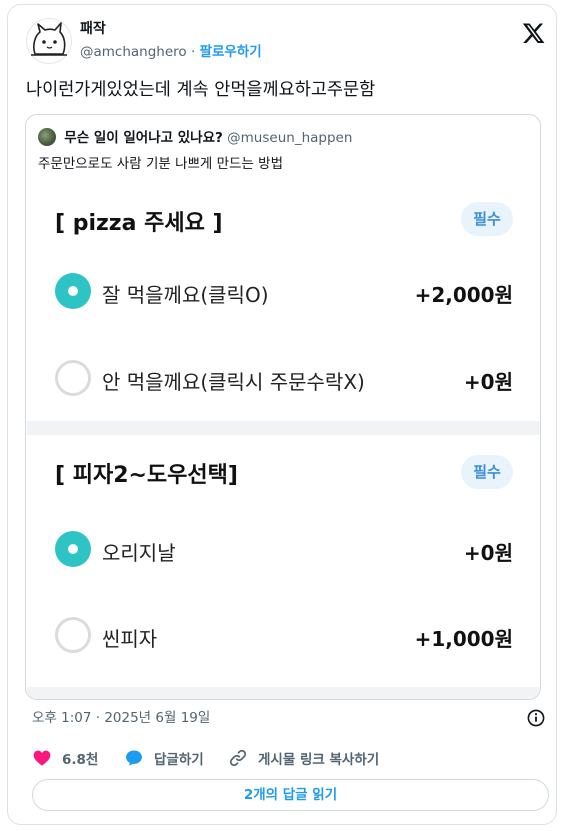 This screenshot has height=831, width=565. What do you see at coordinates (47, 137) in the screenshot?
I see `quote-avatar` at bounding box center [47, 137].